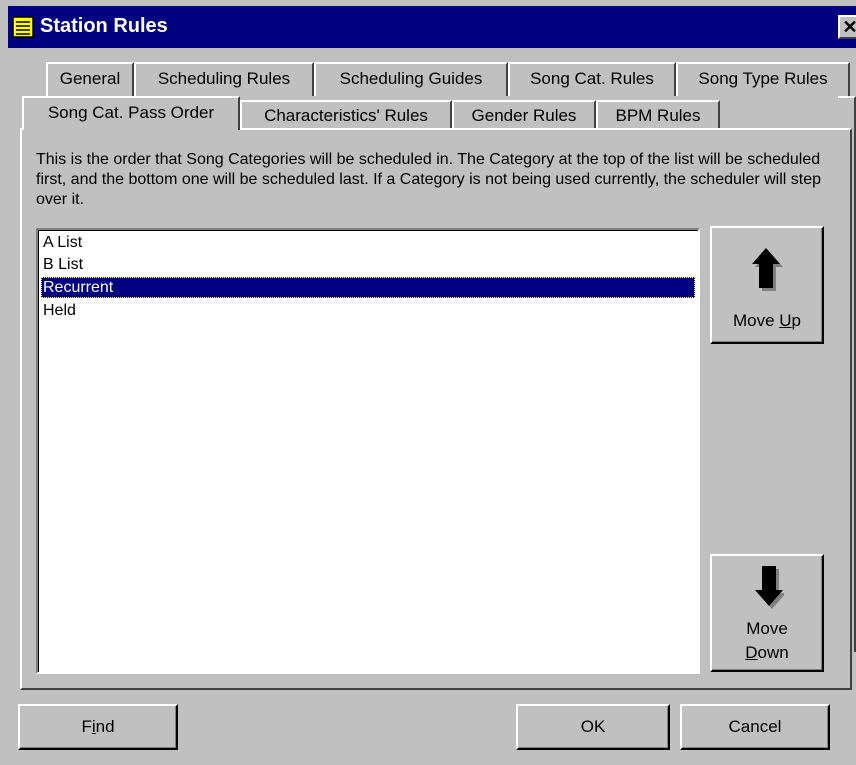 The height and width of the screenshot is (765, 856). What do you see at coordinates (769, 587) in the screenshot?
I see `down-arrow-icon` at bounding box center [769, 587].